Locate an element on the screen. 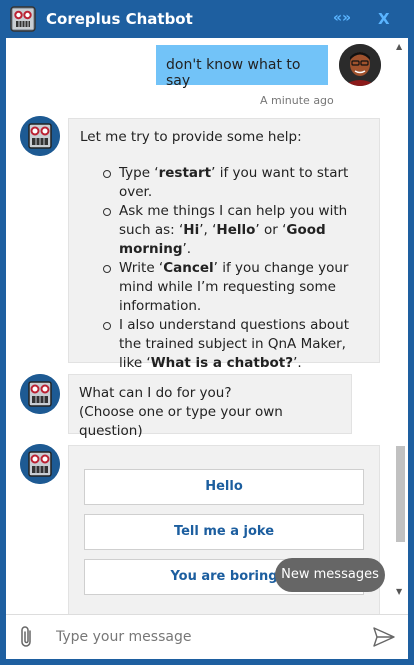 This screenshot has height=665, width=414. robot-logo-icon is located at coordinates (23, 19).